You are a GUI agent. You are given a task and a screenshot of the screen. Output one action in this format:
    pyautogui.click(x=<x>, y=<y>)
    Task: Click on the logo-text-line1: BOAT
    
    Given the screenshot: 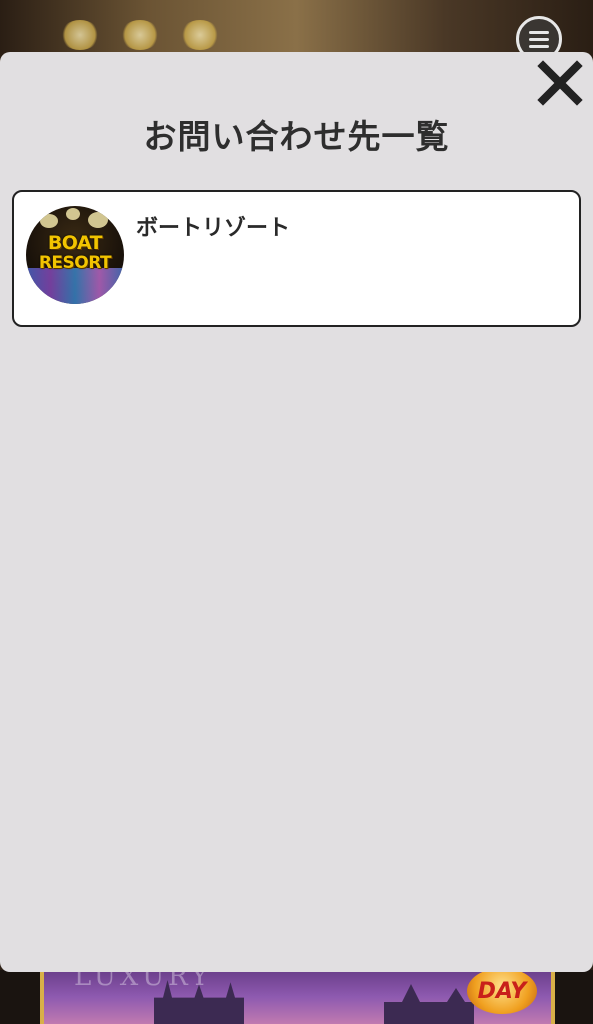 What is the action you would take?
    pyautogui.click(x=75, y=243)
    